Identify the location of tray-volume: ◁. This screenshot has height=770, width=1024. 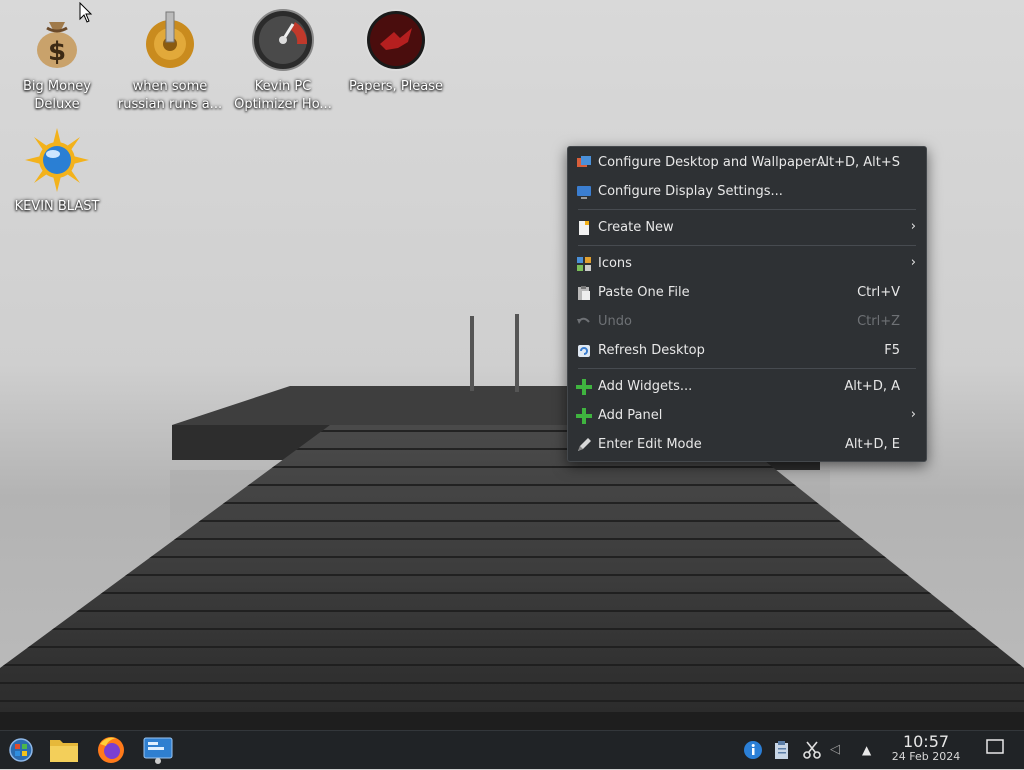
(840, 750).